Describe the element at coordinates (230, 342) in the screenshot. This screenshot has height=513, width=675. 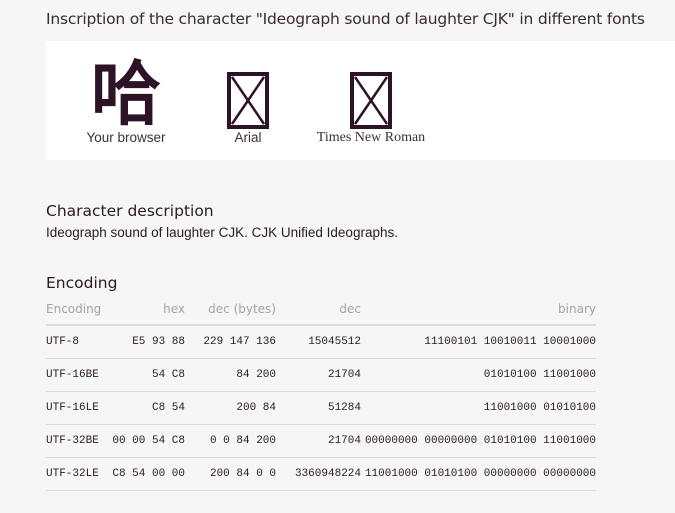
I see `cell-dec-bytes: 229 147 136` at that location.